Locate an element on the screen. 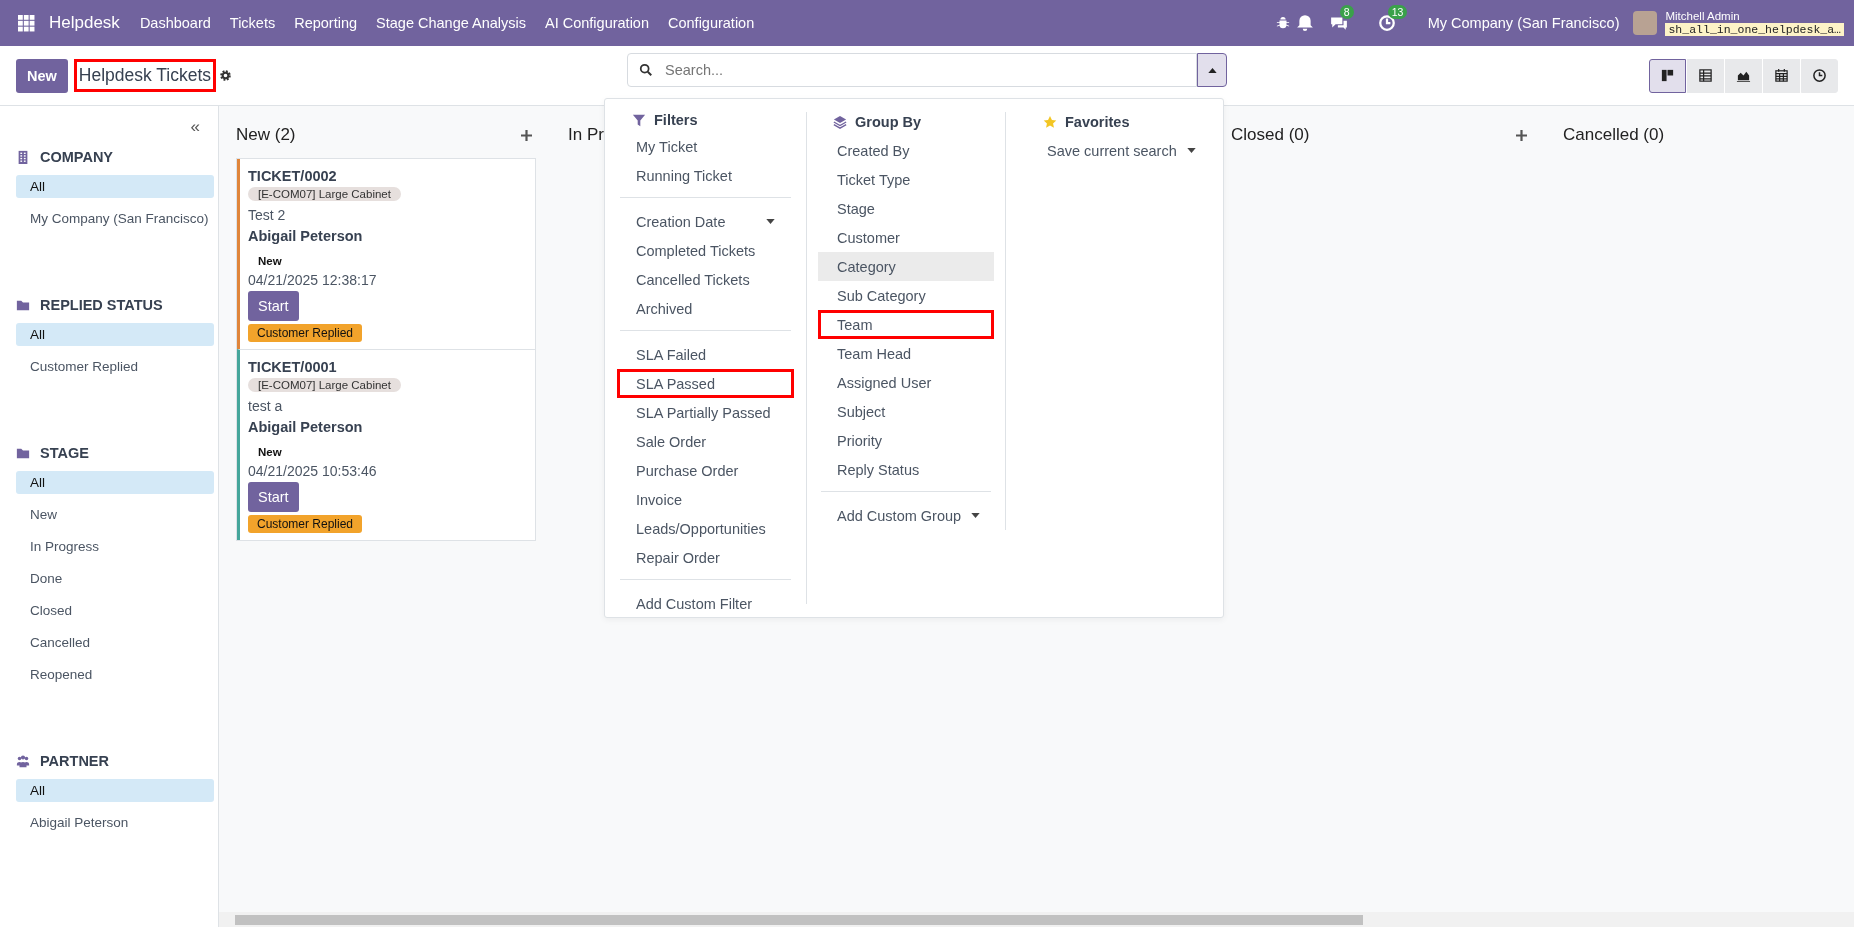 The image size is (1854, 927). sidebar-item: Abigail Peterson is located at coordinates (115, 822).